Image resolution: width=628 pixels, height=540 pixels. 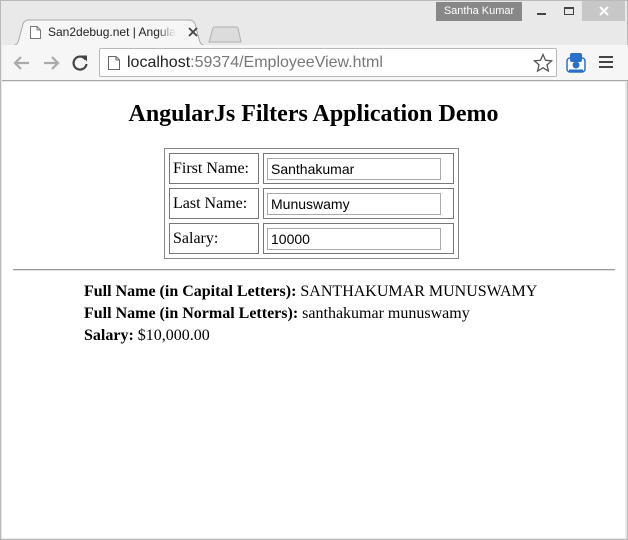 I want to click on bookmark-star-icon, so click(x=543, y=63).